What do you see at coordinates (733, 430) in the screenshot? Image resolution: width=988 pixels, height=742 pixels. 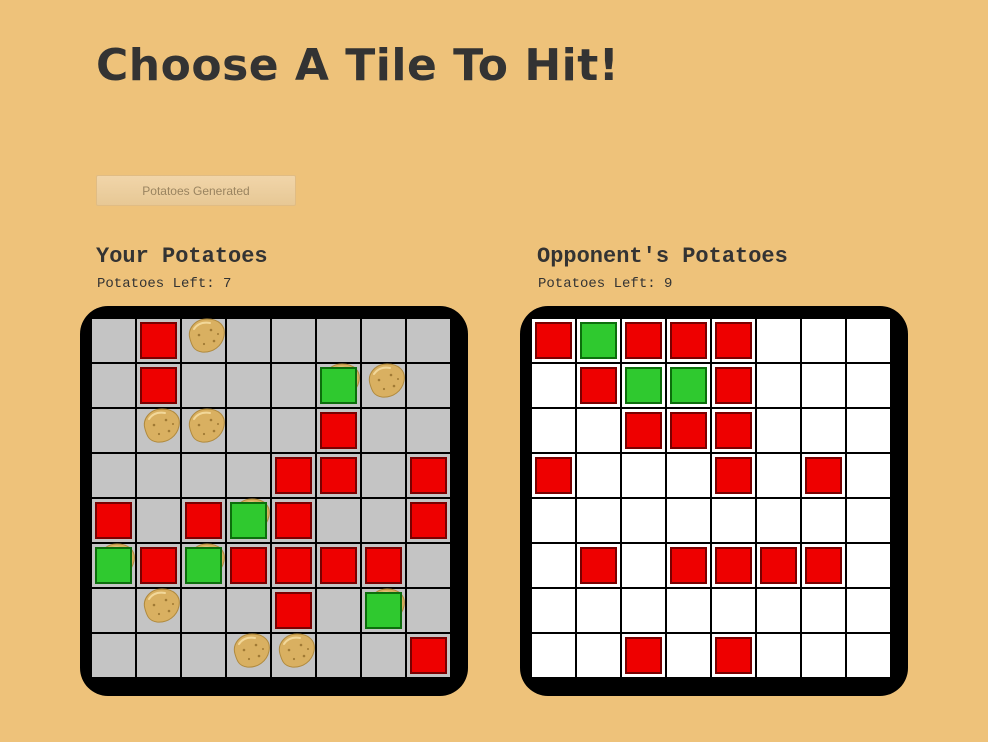 I see `opponent-tile-r2-c4` at bounding box center [733, 430].